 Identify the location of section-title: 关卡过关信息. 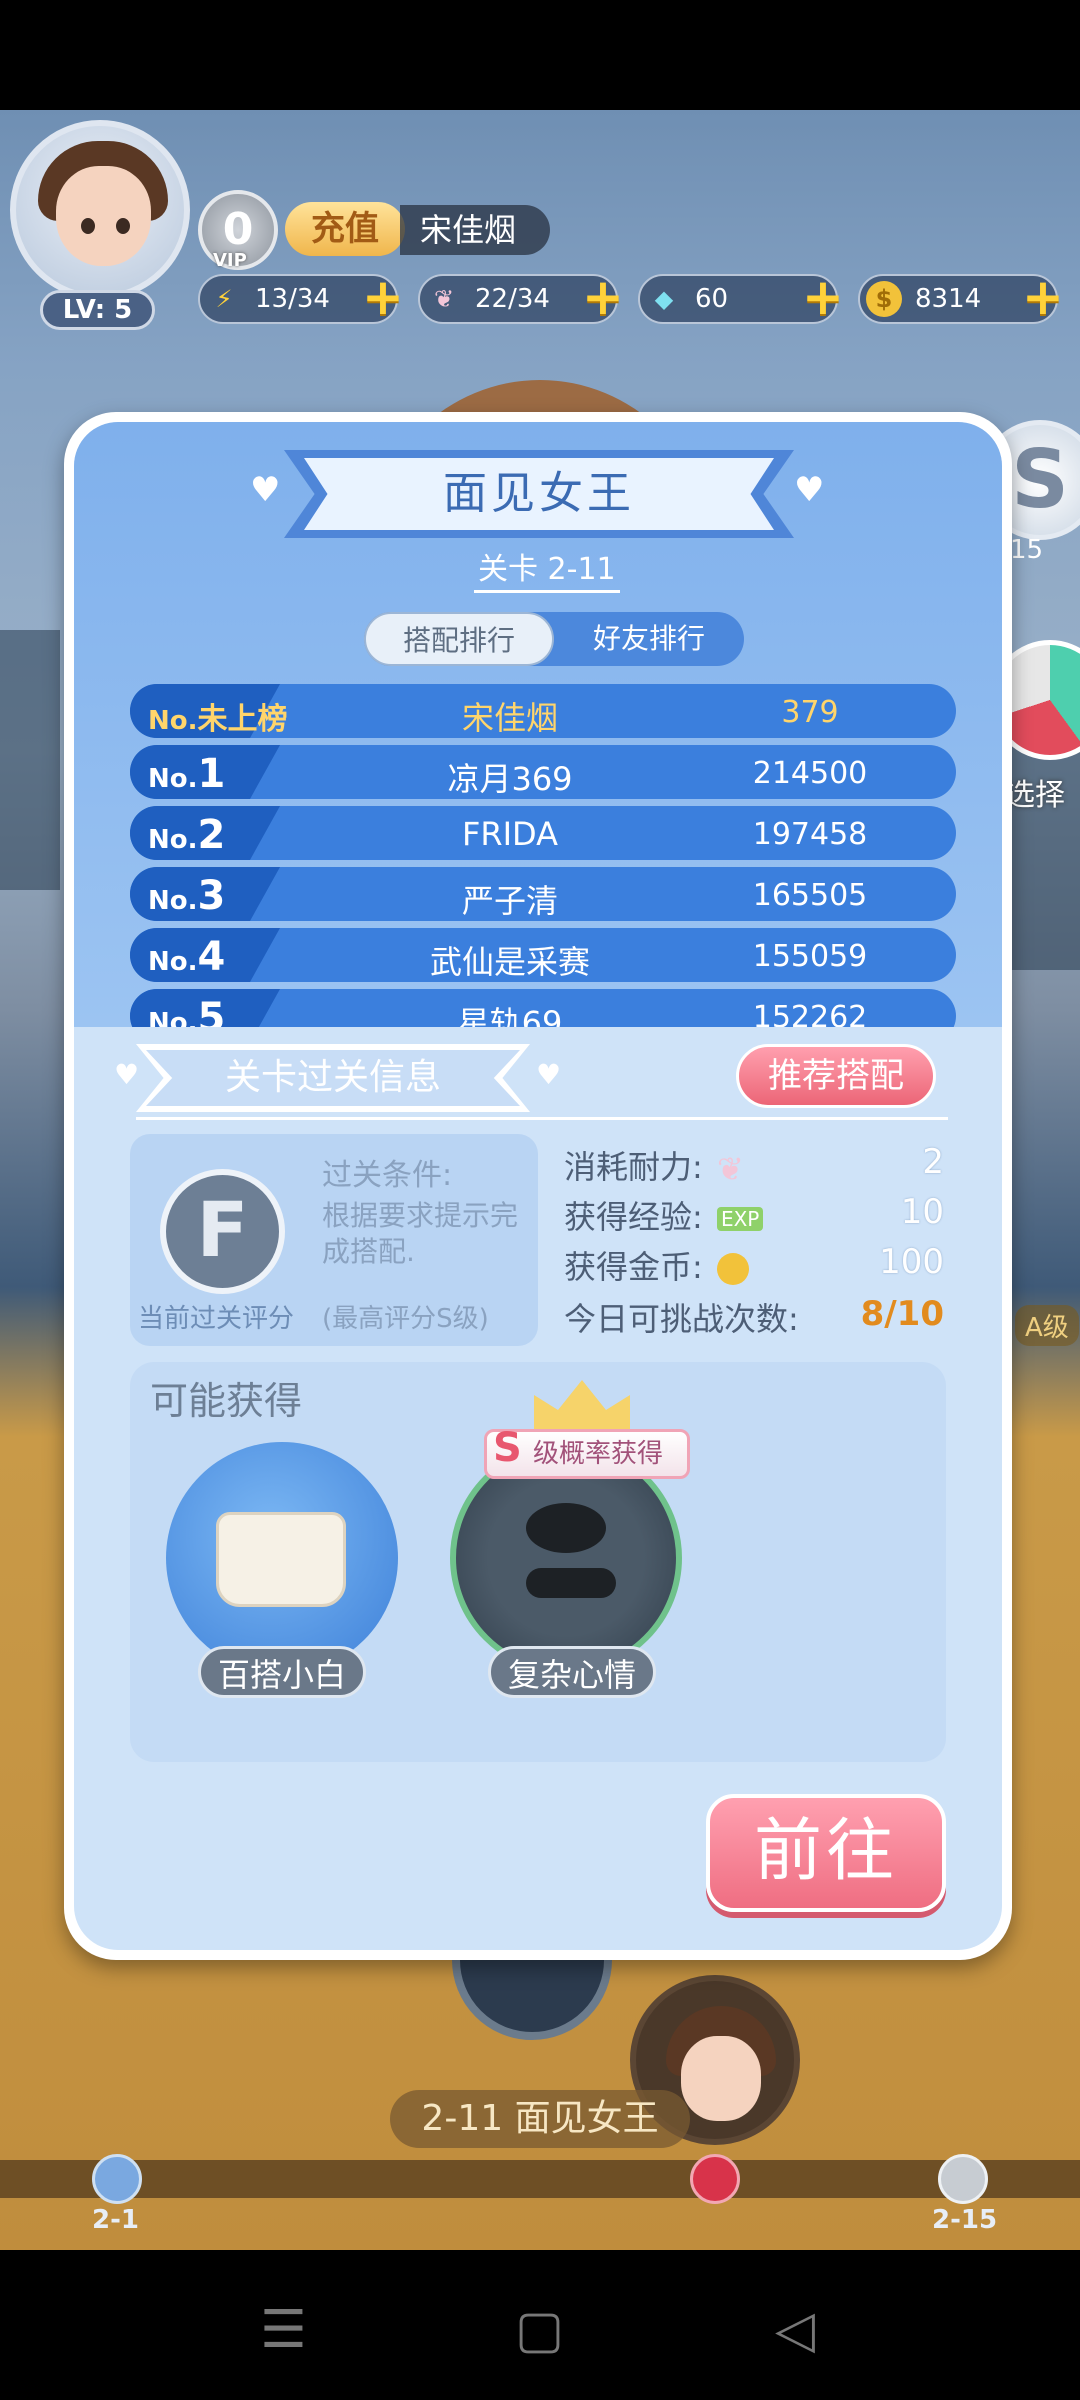
(333, 1078).